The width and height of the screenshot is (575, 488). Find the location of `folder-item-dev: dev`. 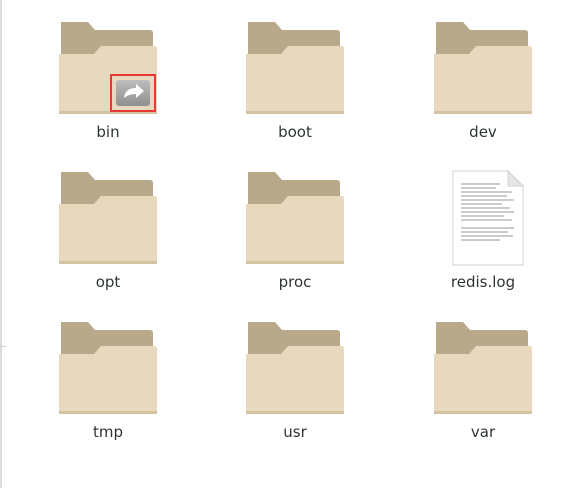

folder-item-dev: dev is located at coordinates (483, 88).